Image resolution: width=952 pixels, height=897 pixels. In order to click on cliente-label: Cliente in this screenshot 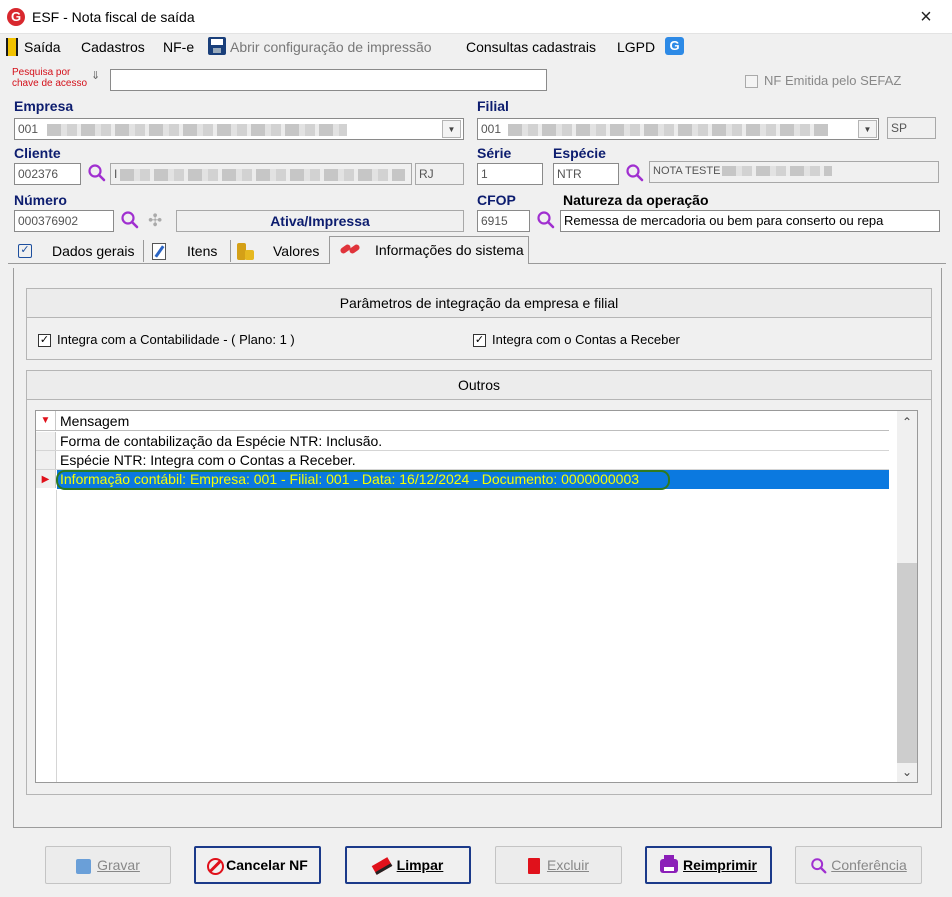, I will do `click(37, 153)`.